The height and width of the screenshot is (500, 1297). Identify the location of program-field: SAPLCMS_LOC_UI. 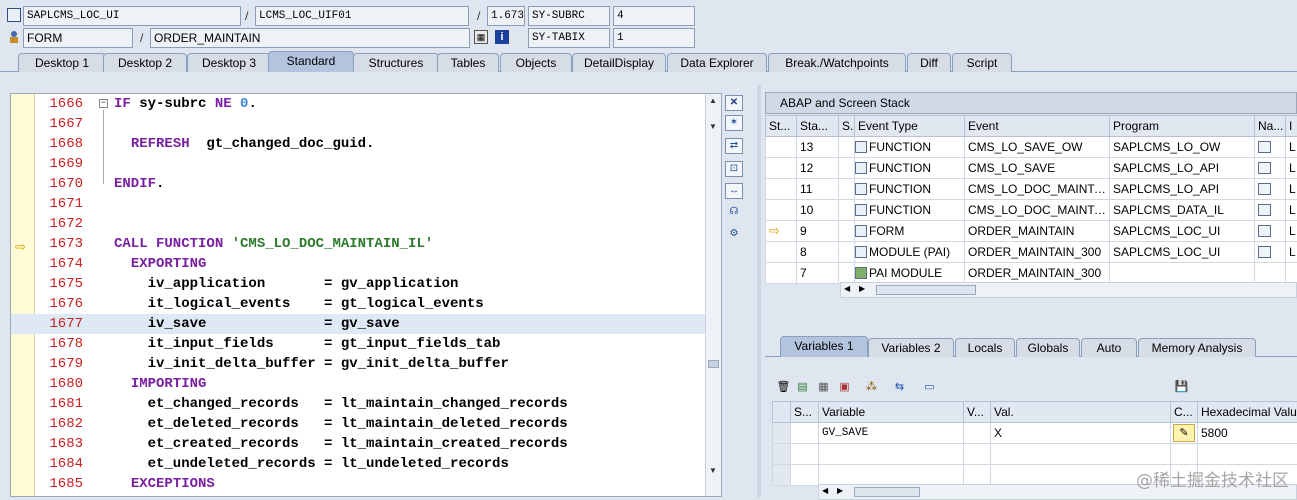
(132, 16).